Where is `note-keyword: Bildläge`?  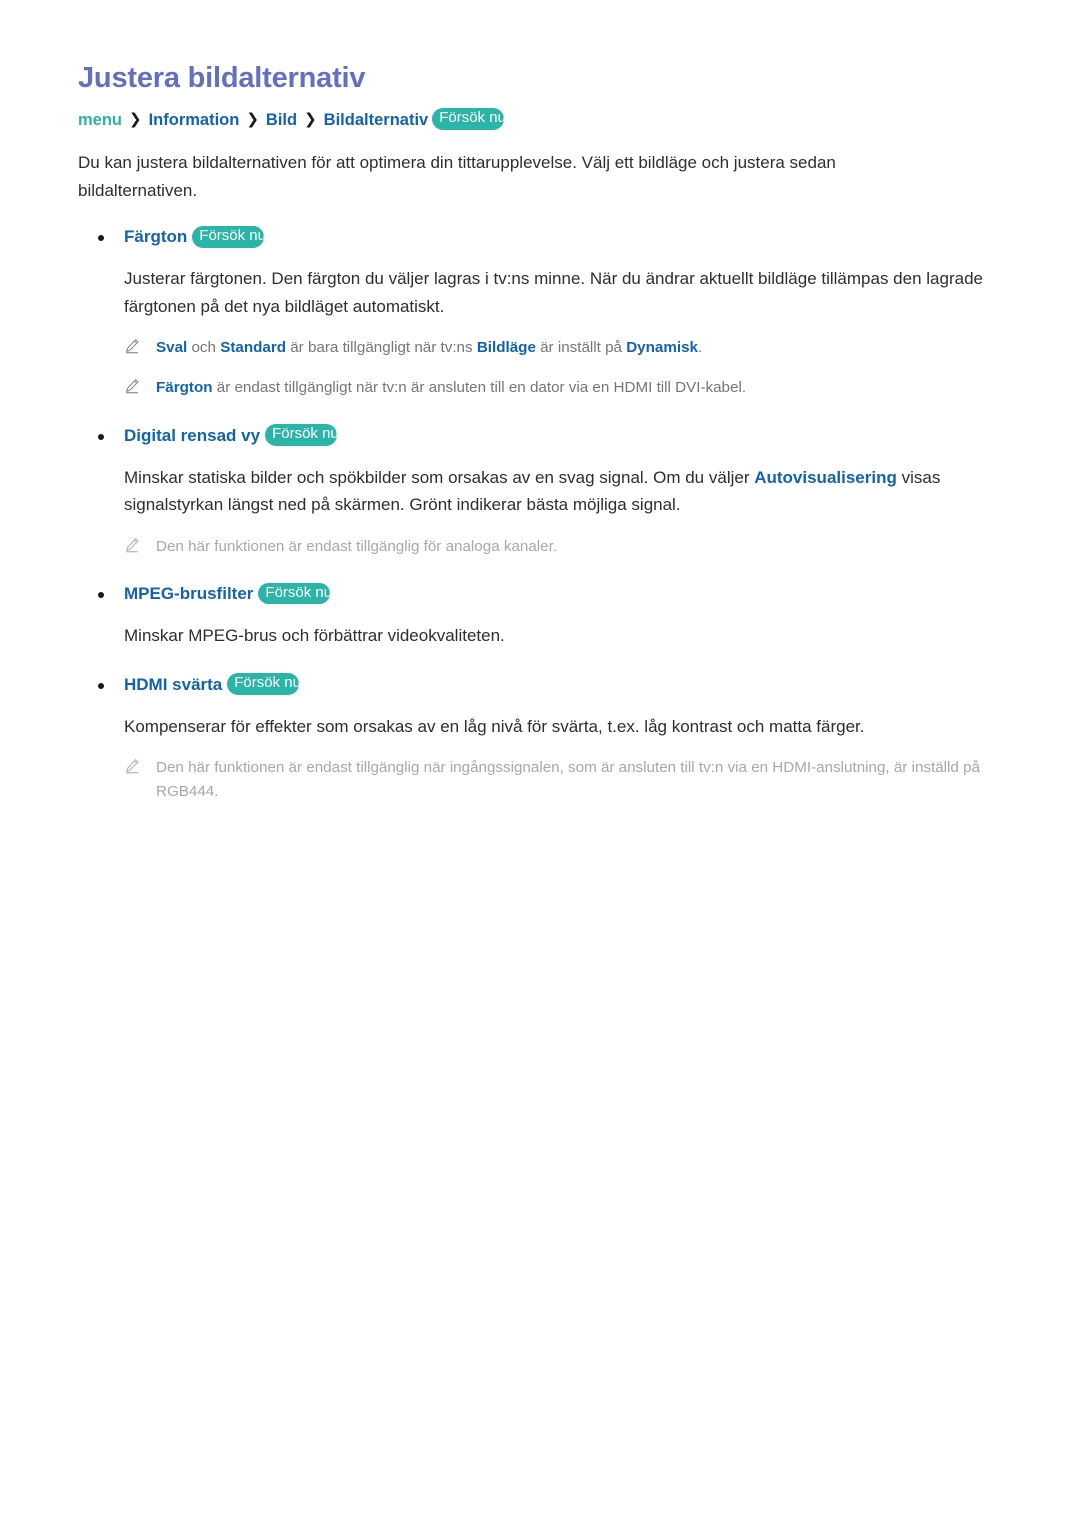 note-keyword: Bildläge is located at coordinates (506, 348).